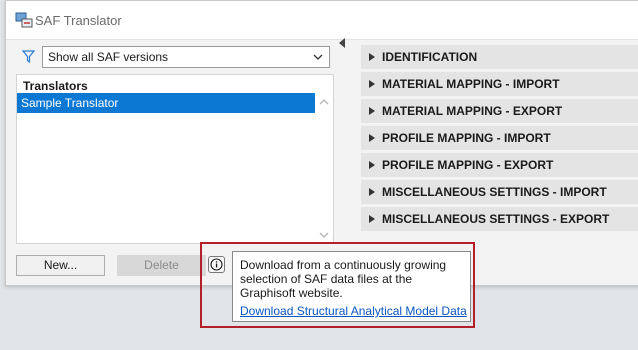 The height and width of the screenshot is (350, 638). I want to click on section-misc-settings-export: MISCELLANEOUS SETTINGS - EXPORT, so click(499, 219).